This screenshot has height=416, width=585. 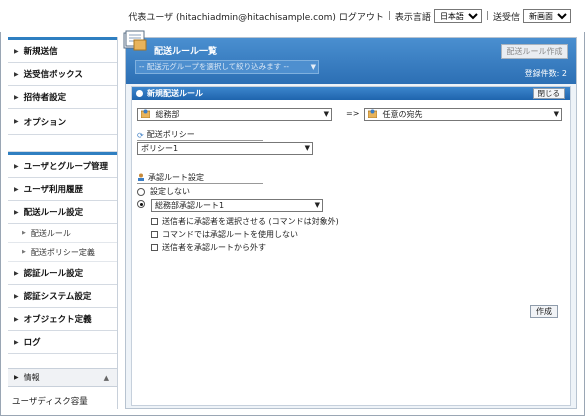 I want to click on page-title: 配送ルール一覧, so click(x=186, y=52).